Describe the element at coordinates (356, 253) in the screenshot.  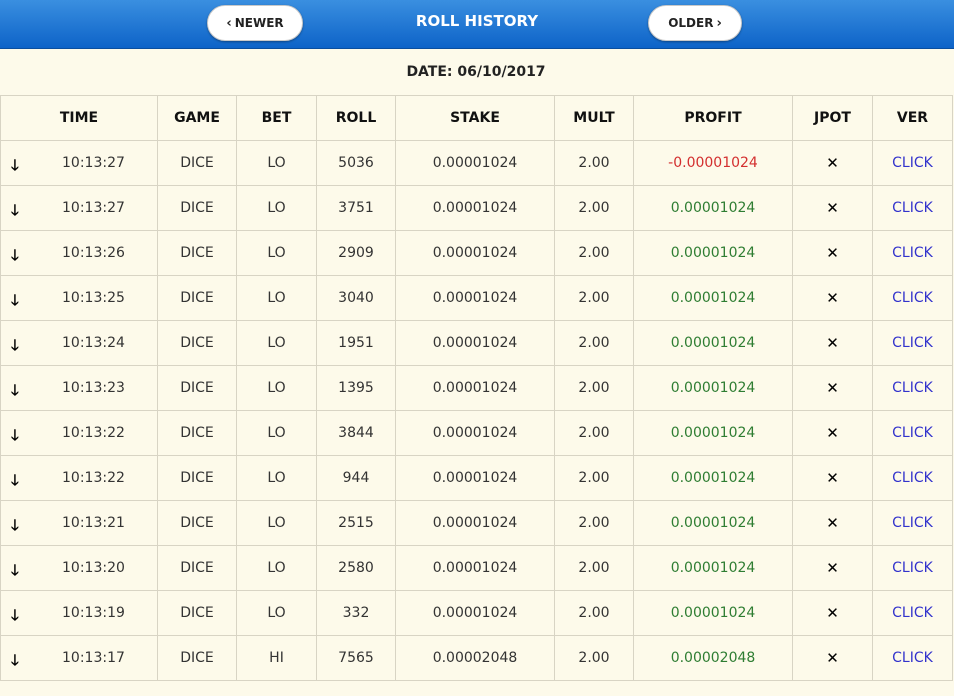
I see `roll-cell: 2909` at that location.